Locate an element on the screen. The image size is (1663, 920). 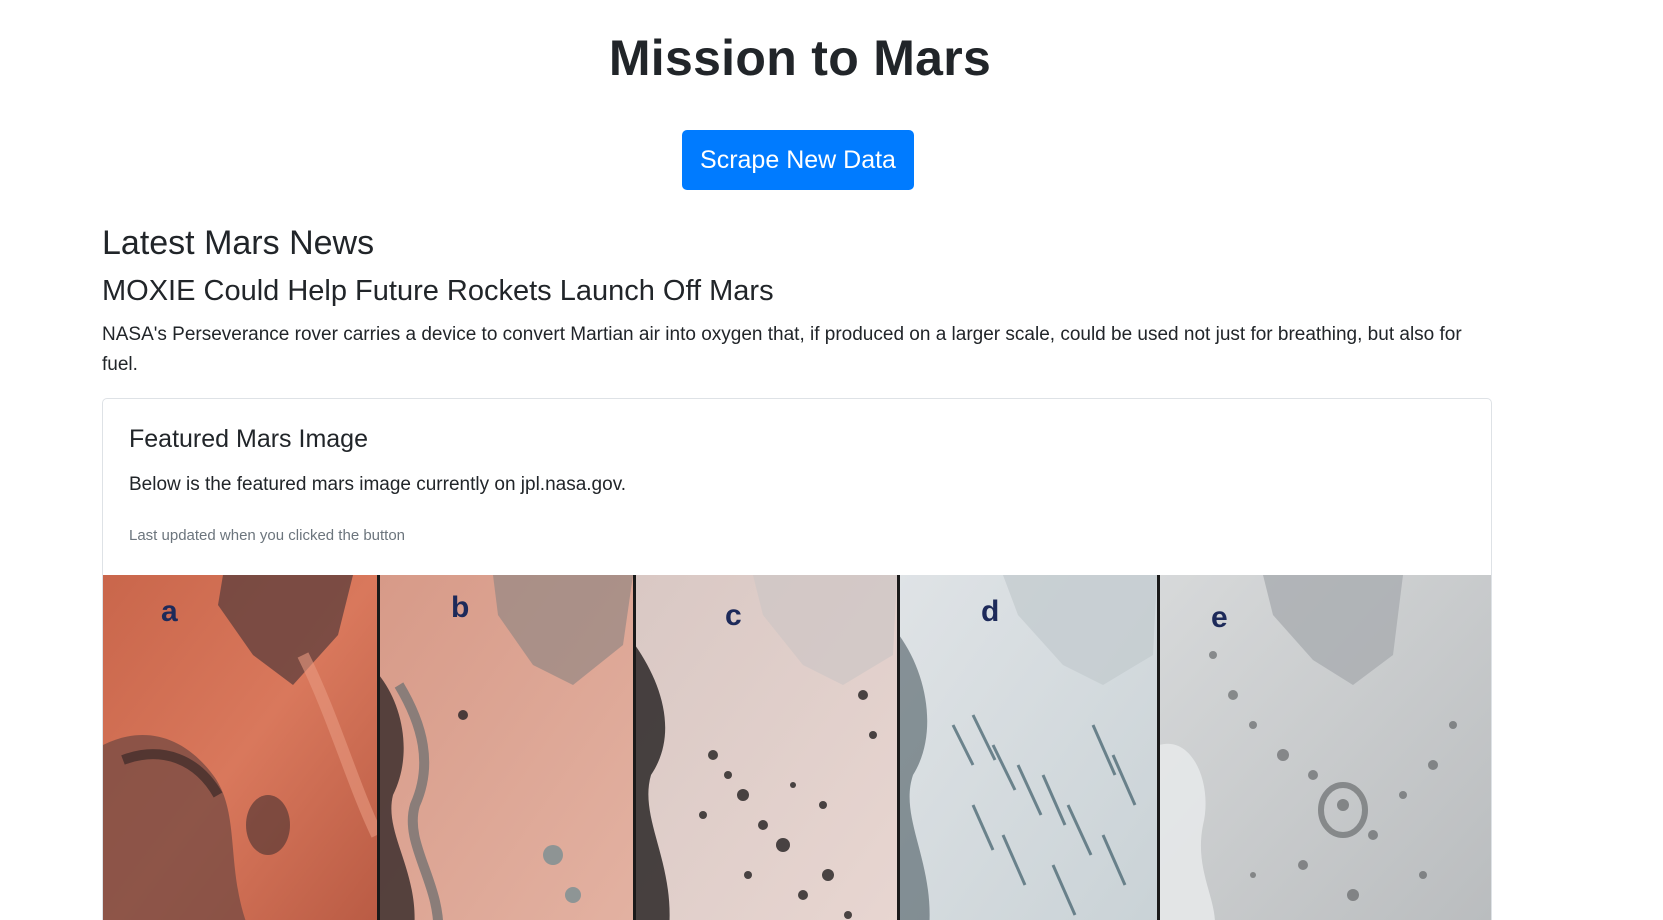
featured-image-card-title: Featured Mars Image is located at coordinates (248, 439).